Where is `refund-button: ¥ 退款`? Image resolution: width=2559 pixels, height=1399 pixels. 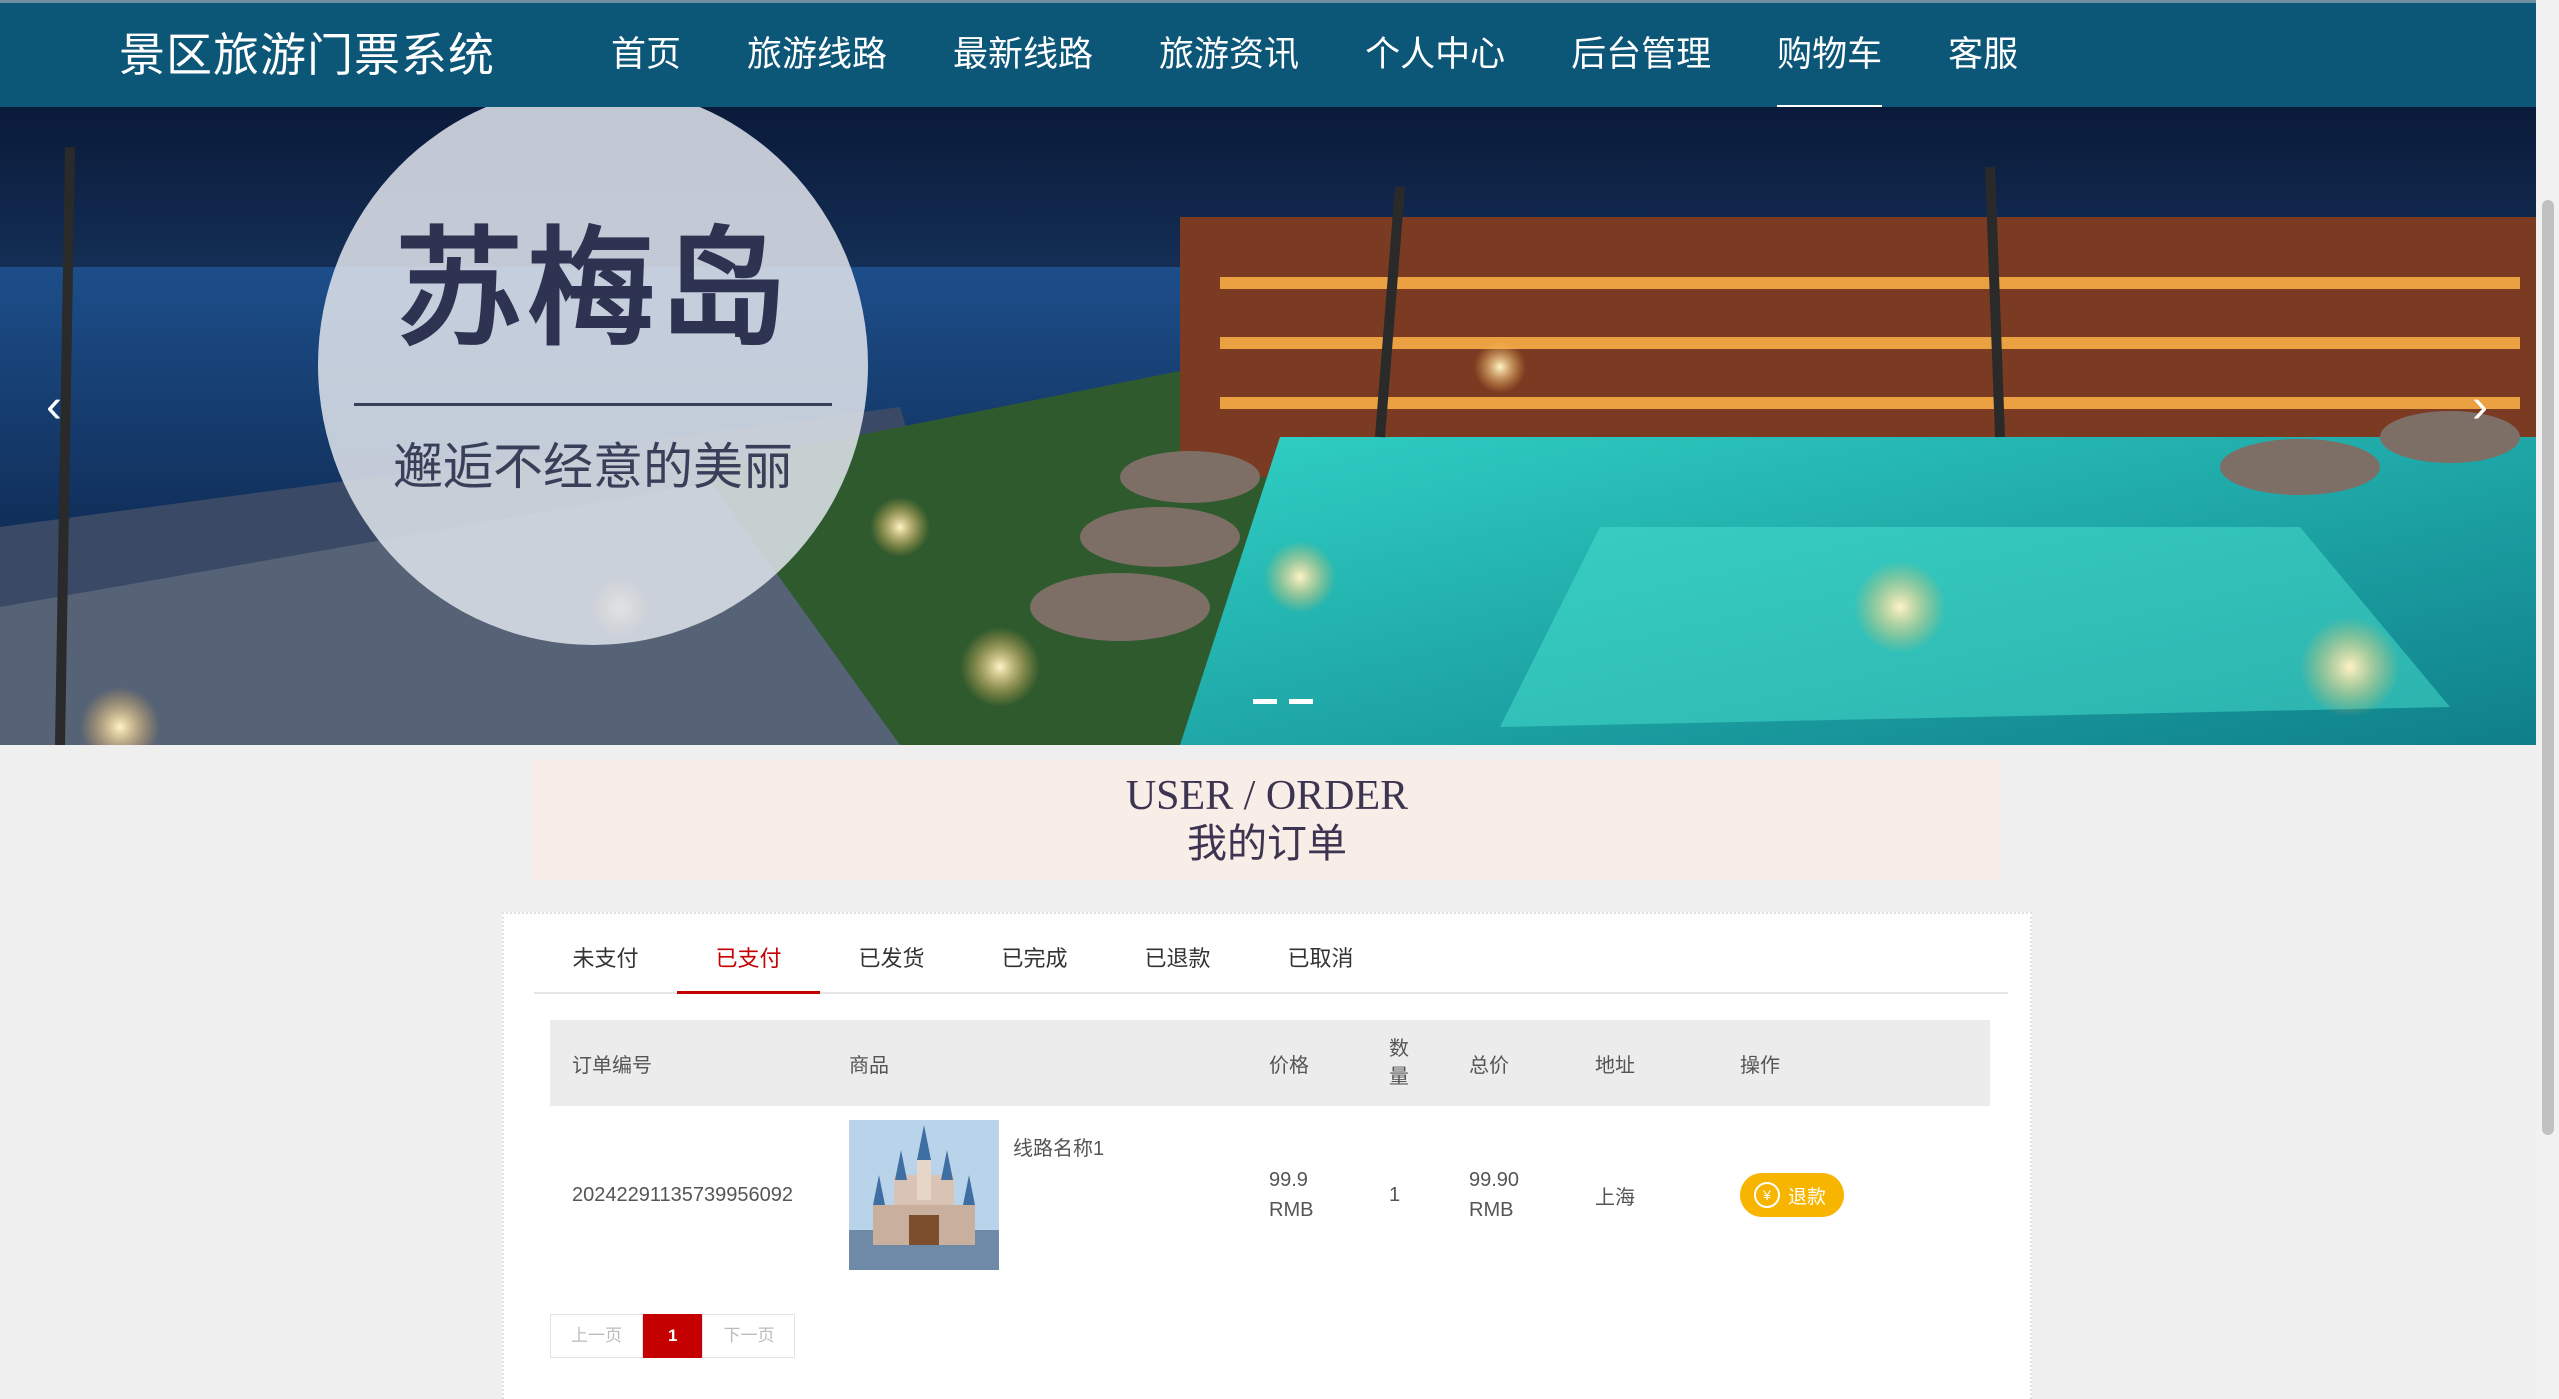
refund-button: ¥ 退款 is located at coordinates (1792, 1195).